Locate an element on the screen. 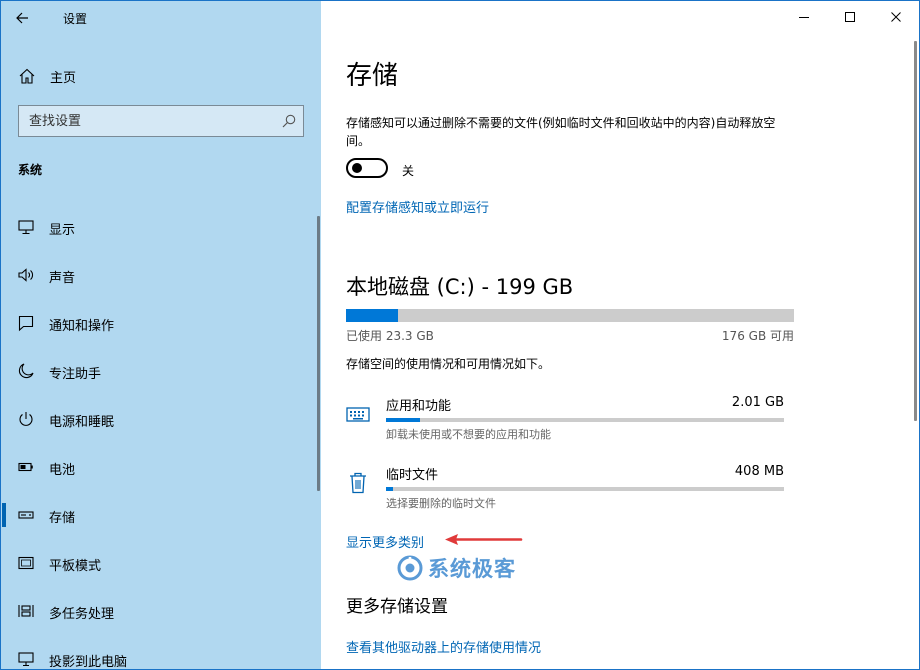 Image resolution: width=920 pixels, height=670 pixels. tablet-icon is located at coordinates (26, 563).